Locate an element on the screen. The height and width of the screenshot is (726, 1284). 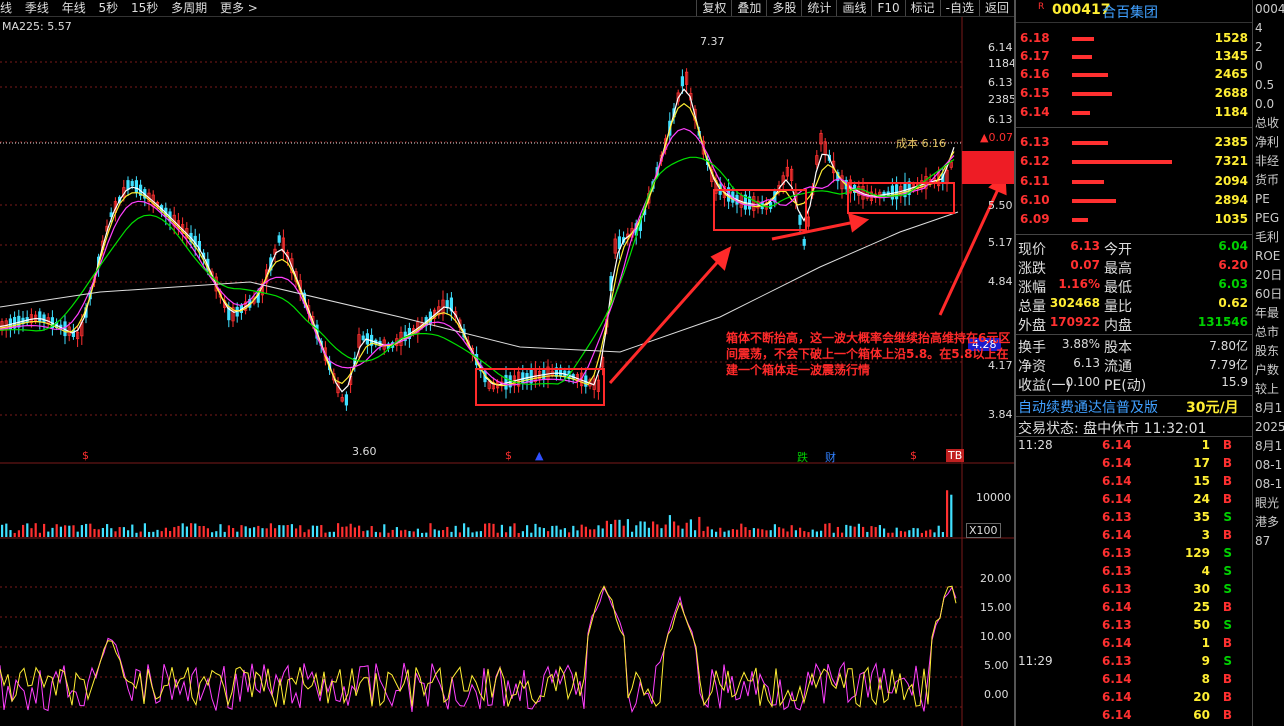
period-5s: 5秒 is located at coordinates (109, 8).